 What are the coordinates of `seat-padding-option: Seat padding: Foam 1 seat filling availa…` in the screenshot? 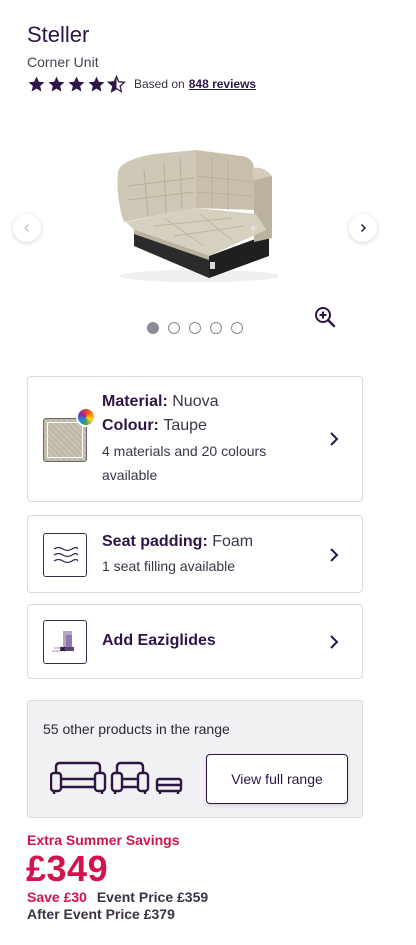 It's located at (195, 554).